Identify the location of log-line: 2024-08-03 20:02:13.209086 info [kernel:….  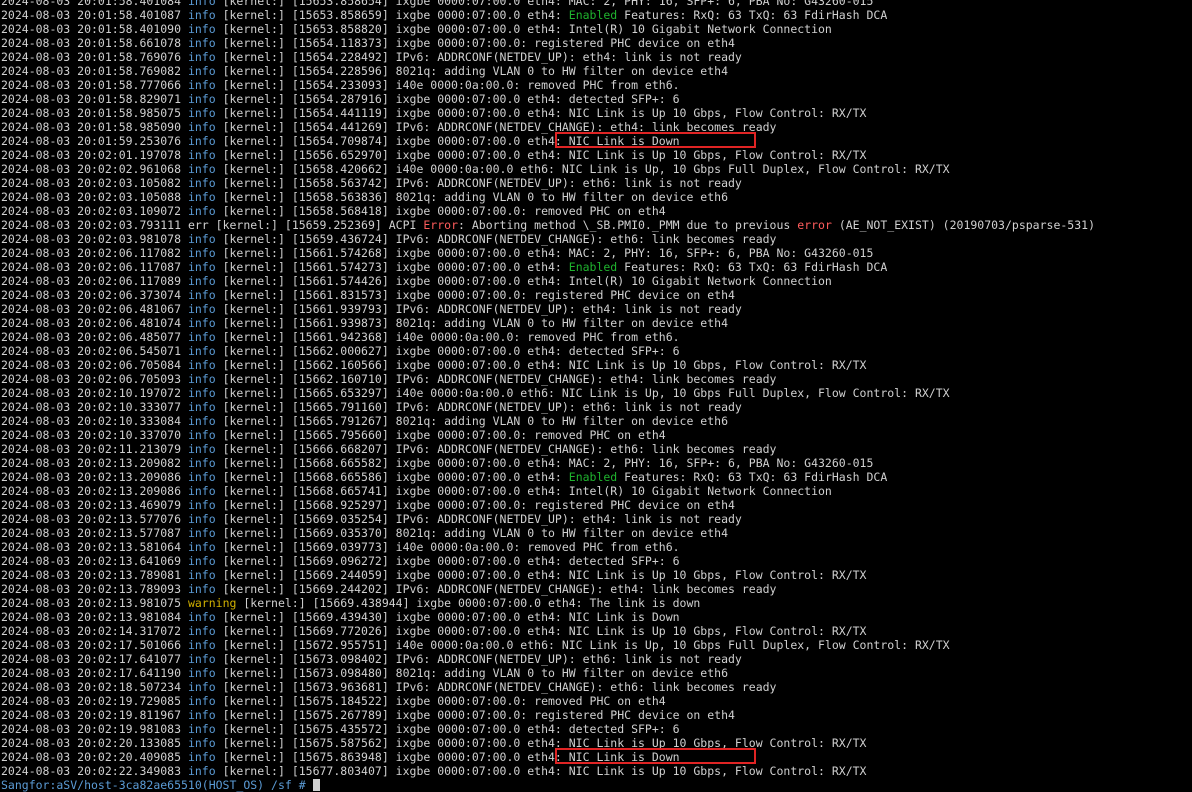
(596, 477).